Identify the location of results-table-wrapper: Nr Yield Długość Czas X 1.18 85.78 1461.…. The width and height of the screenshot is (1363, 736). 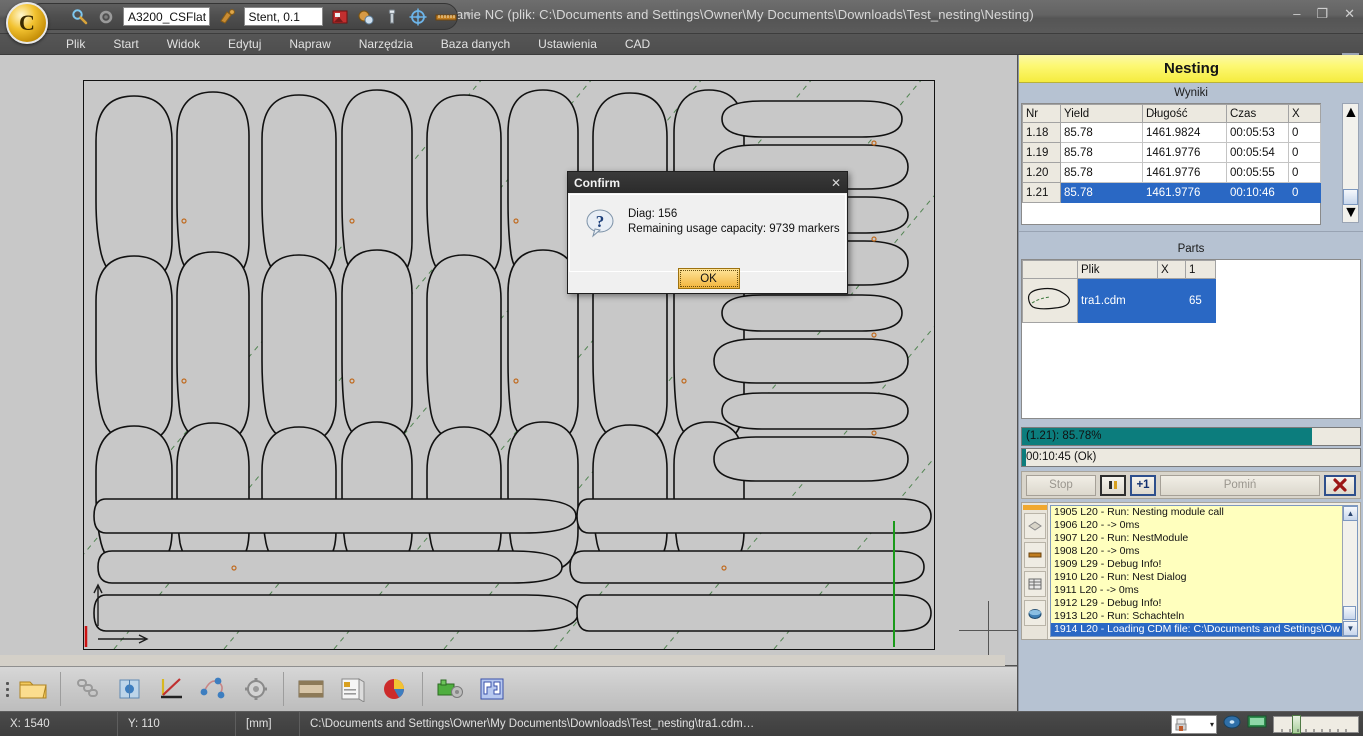
(1171, 164).